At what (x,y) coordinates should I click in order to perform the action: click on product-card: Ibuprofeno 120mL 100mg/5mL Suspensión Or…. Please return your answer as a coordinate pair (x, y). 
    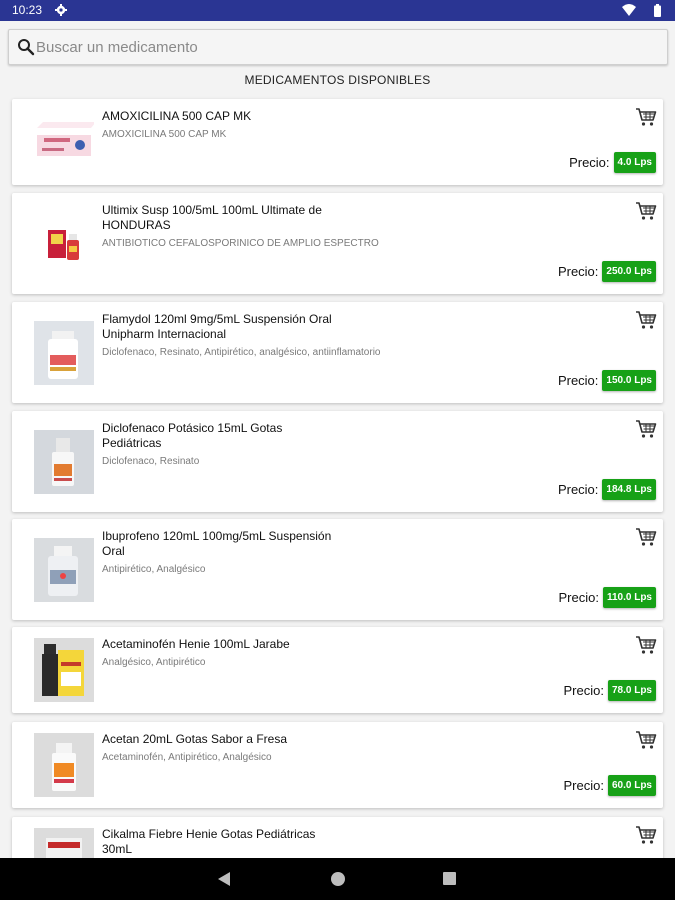
    Looking at the image, I should click on (337, 569).